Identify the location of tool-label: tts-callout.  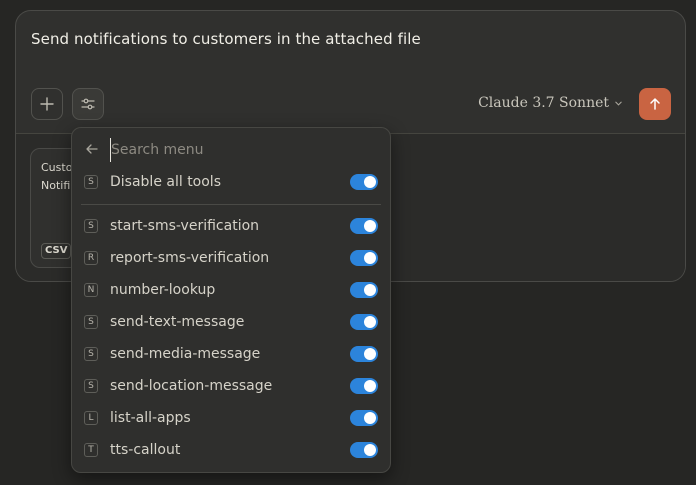
(145, 450).